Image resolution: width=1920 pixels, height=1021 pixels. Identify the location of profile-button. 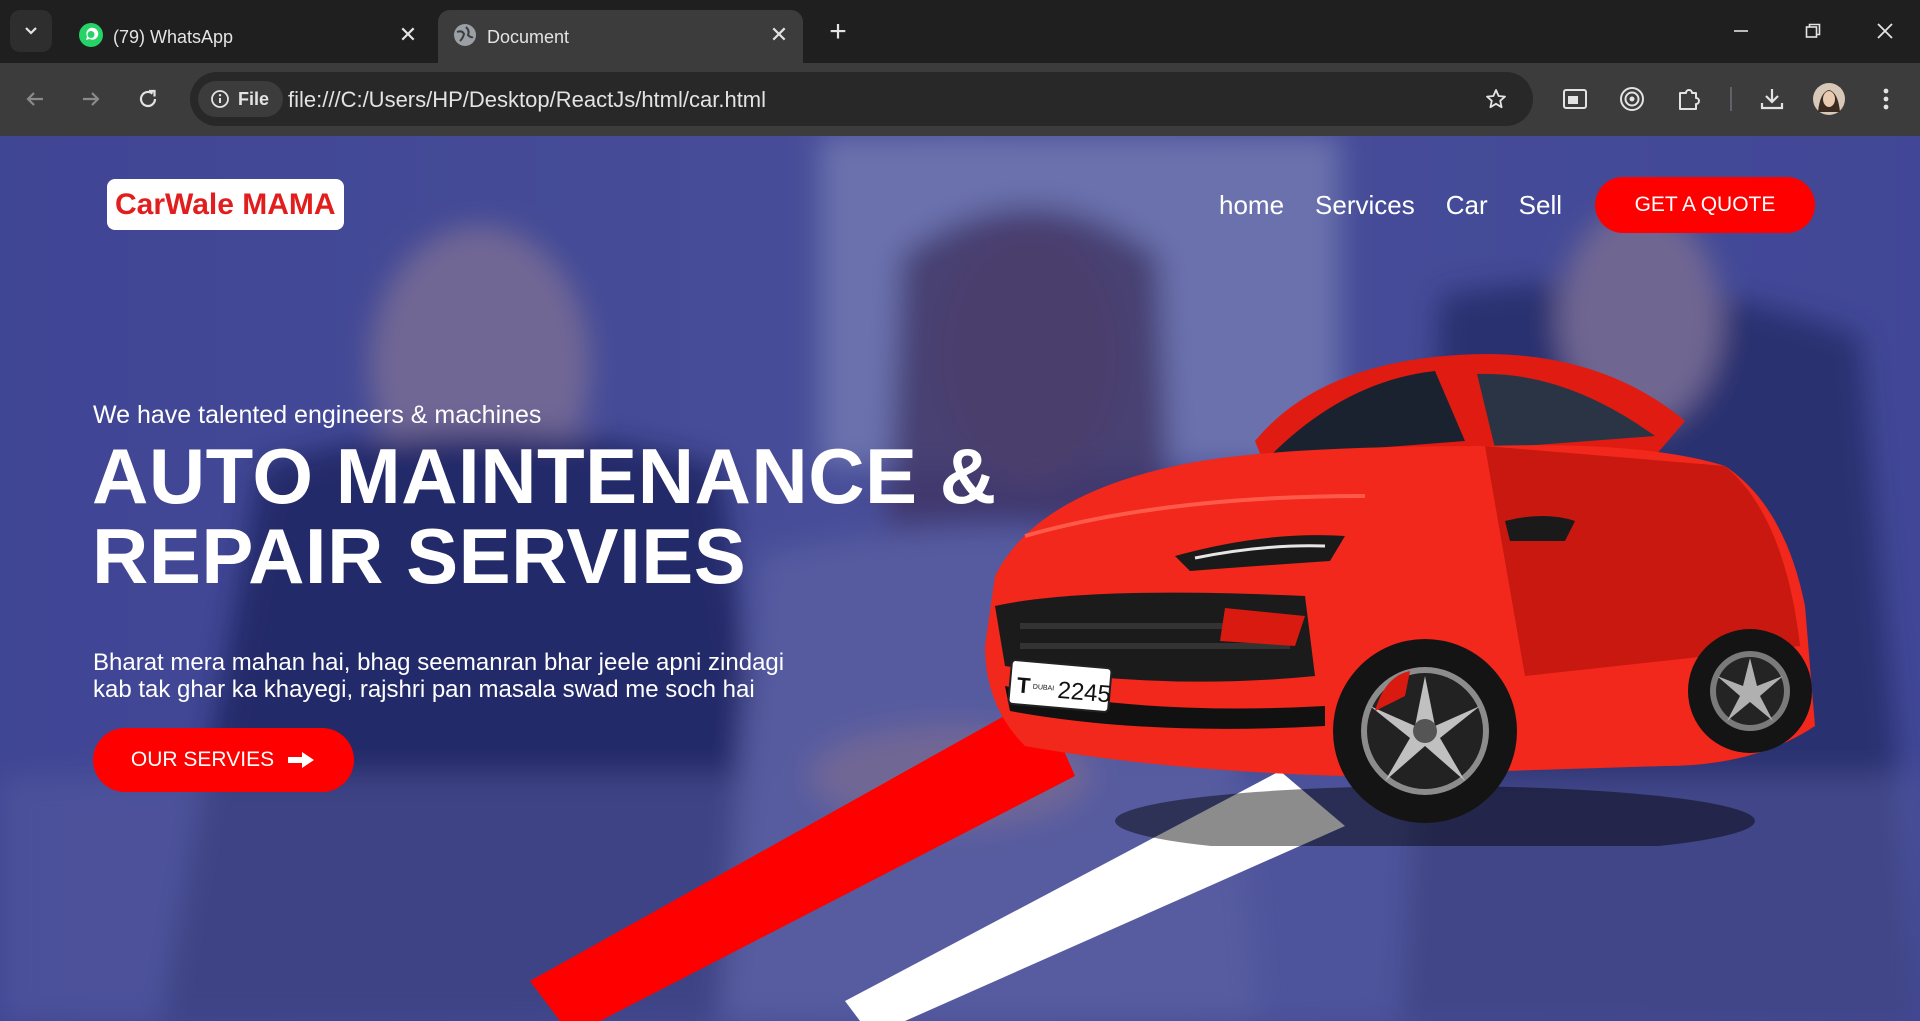
(1829, 99).